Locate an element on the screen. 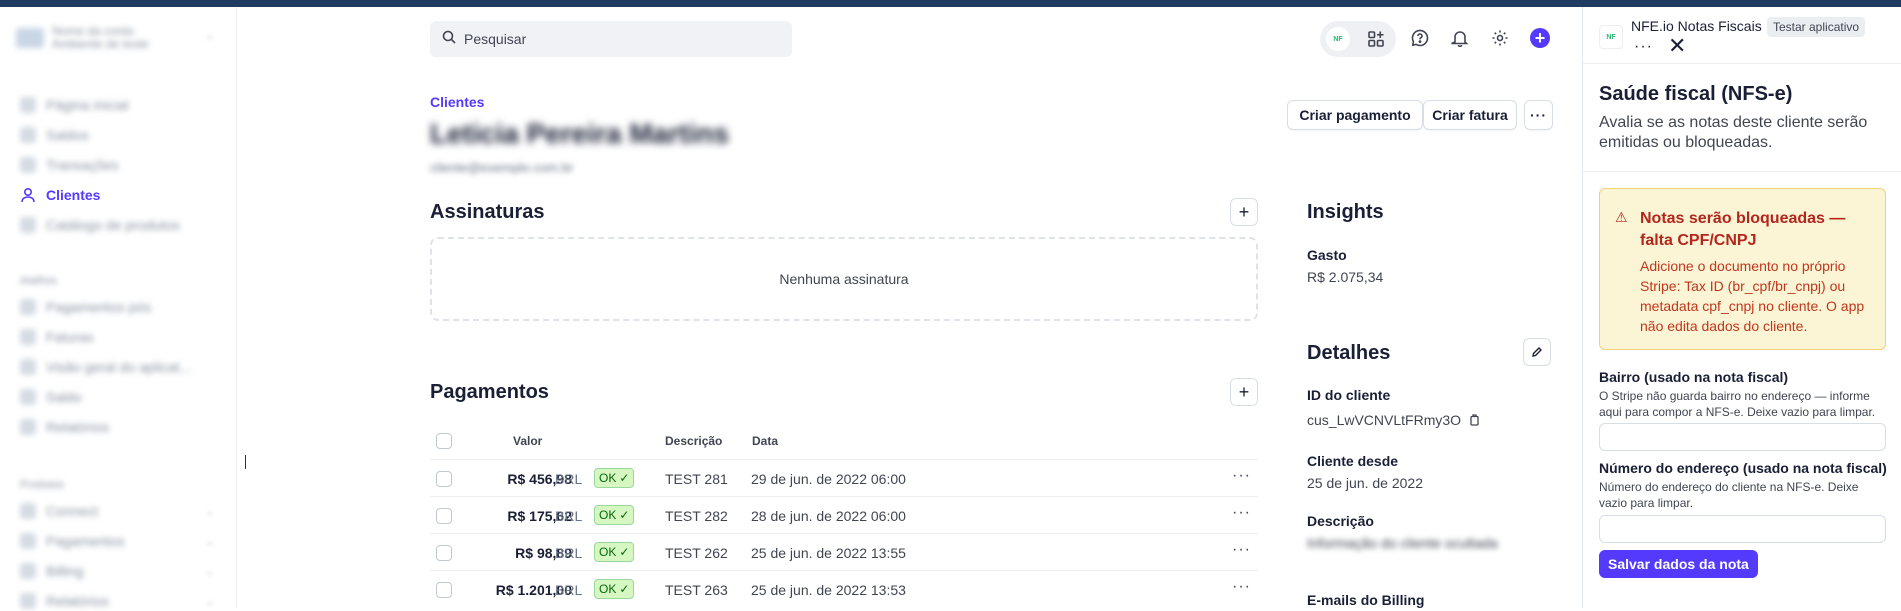 This screenshot has width=1901, height=611. sidebar-item-product: Billing is located at coordinates (51, 571).